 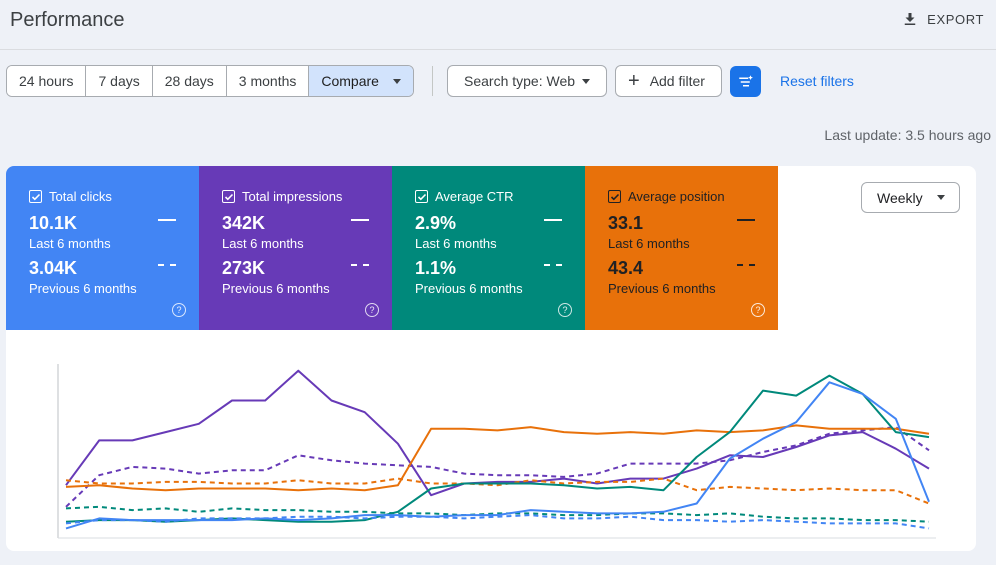 What do you see at coordinates (268, 81) in the screenshot?
I see `range-3-months: 3 months` at bounding box center [268, 81].